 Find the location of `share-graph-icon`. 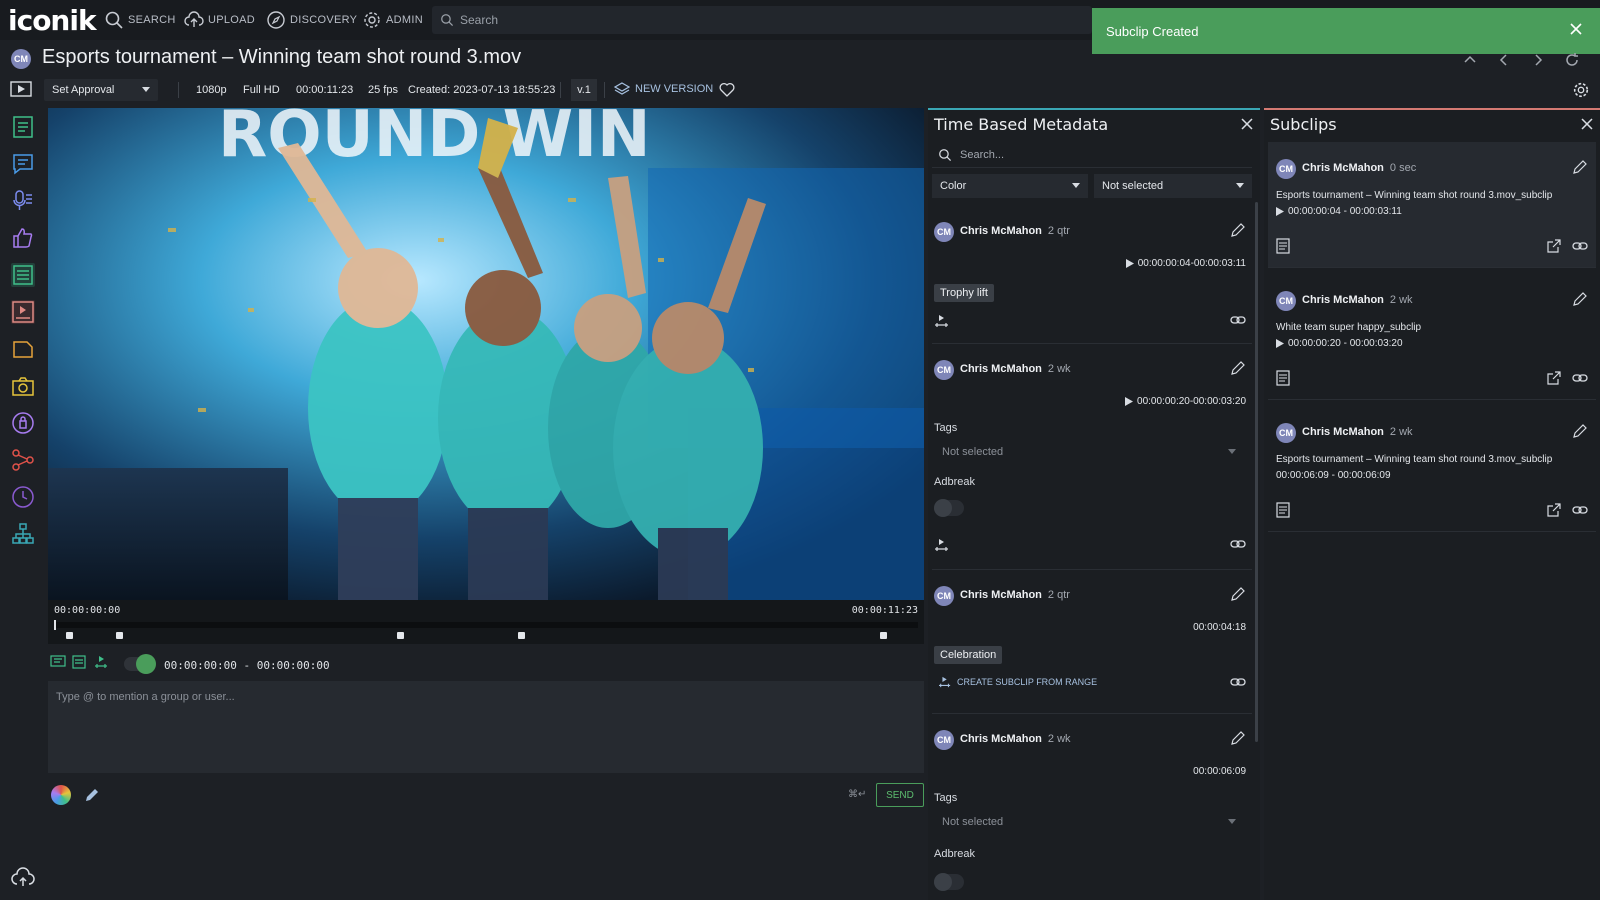

share-graph-icon is located at coordinates (23, 460).